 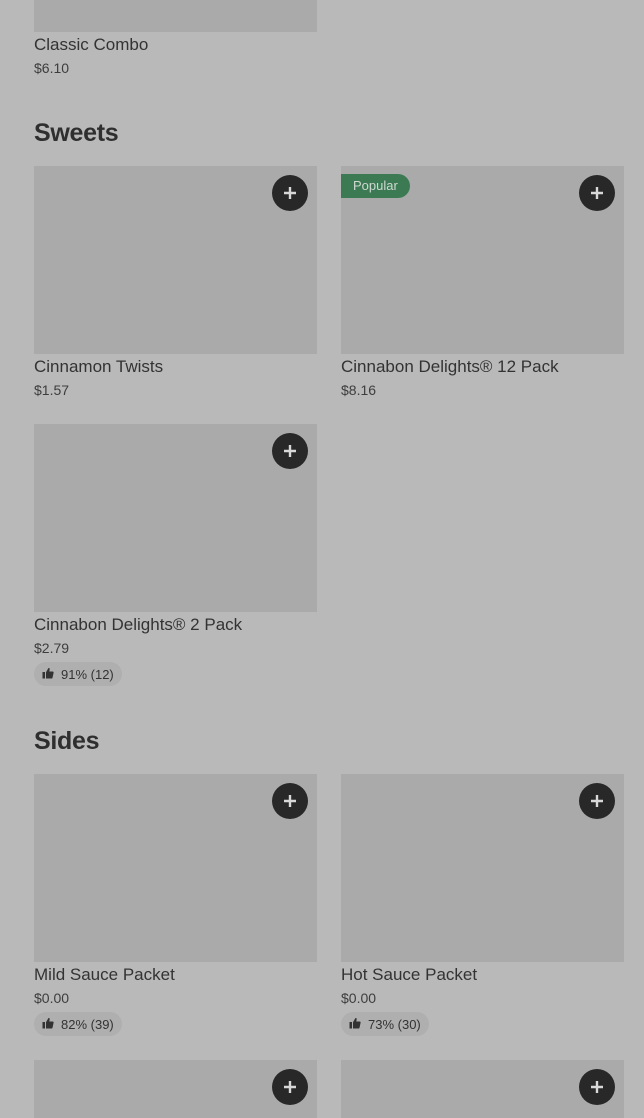 What do you see at coordinates (87, 674) in the screenshot?
I see `rating-text: 91% (12)` at bounding box center [87, 674].